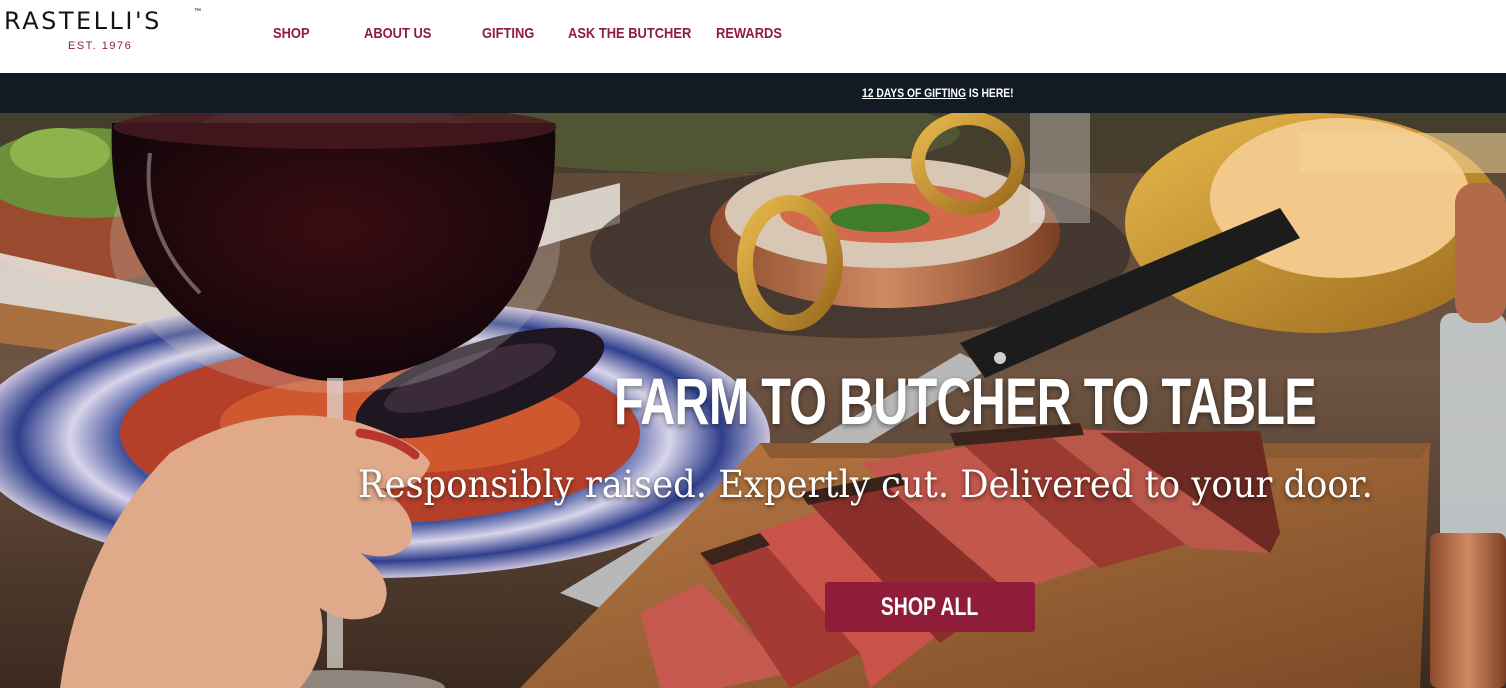 The height and width of the screenshot is (688, 1506). I want to click on logo-established: EST. 1976, so click(100, 46).